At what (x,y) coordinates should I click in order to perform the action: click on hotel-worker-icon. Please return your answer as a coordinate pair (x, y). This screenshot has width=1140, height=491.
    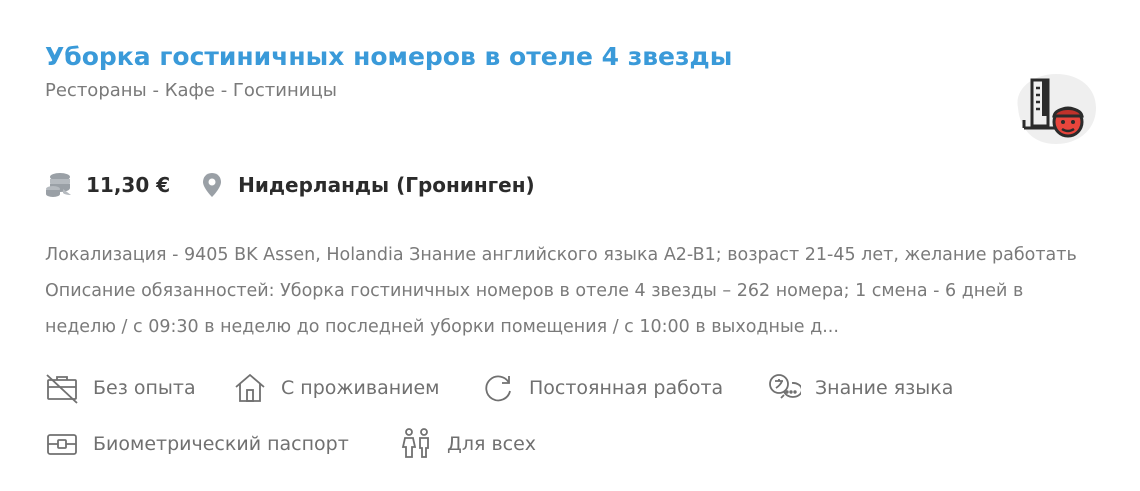
    Looking at the image, I should click on (1056, 109).